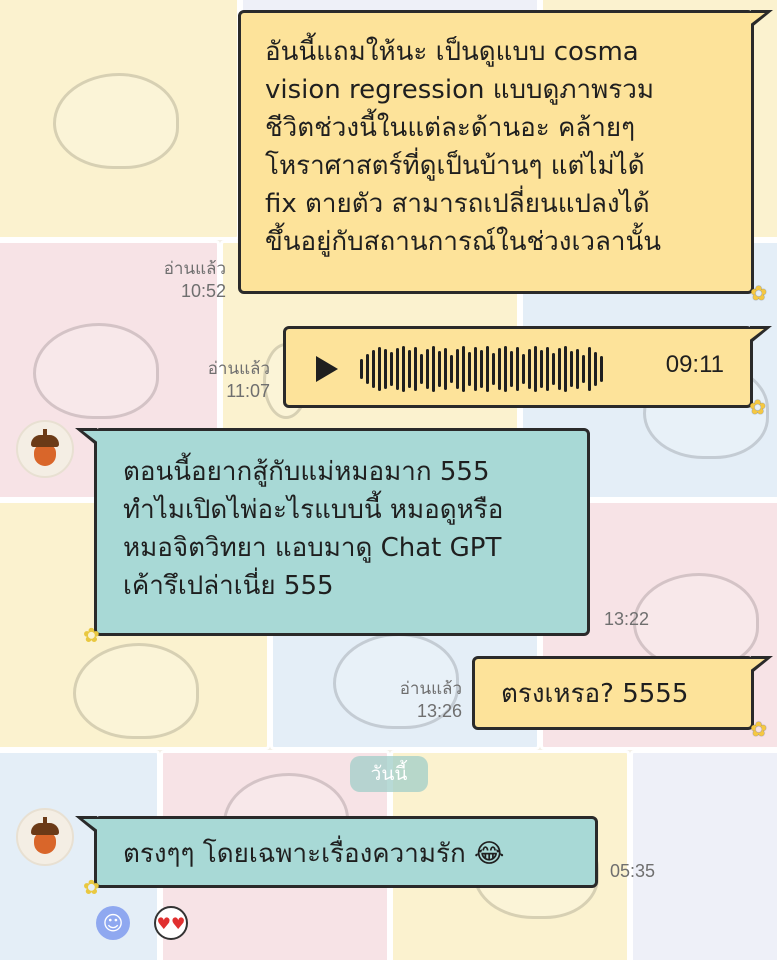  I want to click on message-time: 13:26, so click(439, 711).